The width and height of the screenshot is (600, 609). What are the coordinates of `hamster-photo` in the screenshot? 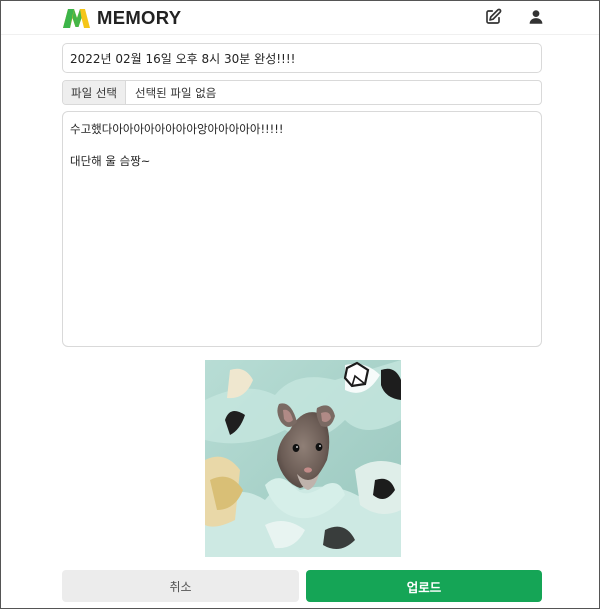 It's located at (303, 458).